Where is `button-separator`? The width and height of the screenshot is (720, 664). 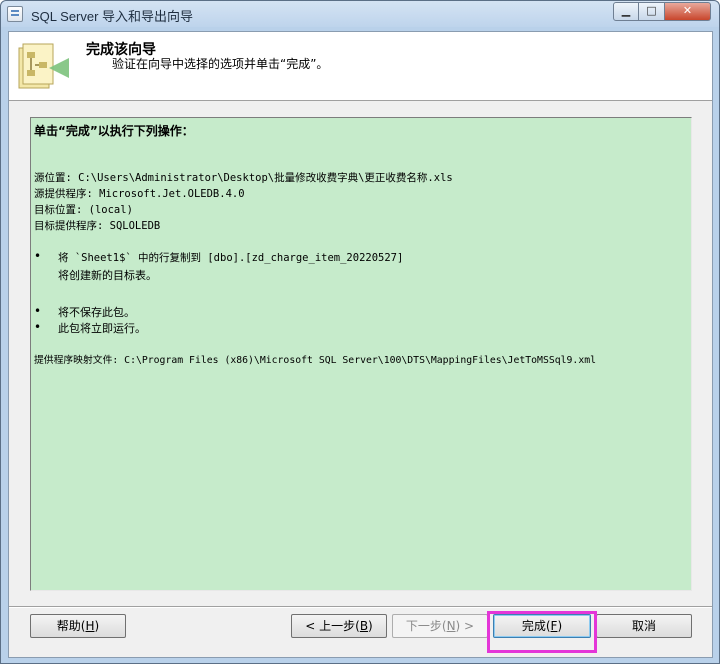 button-separator is located at coordinates (360, 607).